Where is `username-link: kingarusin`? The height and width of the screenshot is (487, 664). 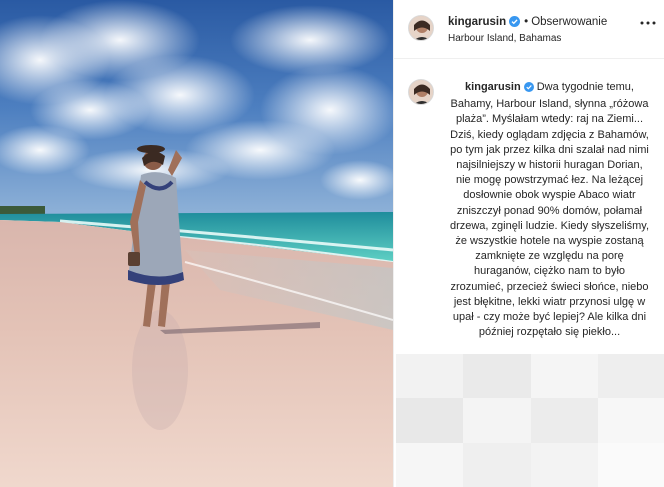 username-link: kingarusin is located at coordinates (477, 22).